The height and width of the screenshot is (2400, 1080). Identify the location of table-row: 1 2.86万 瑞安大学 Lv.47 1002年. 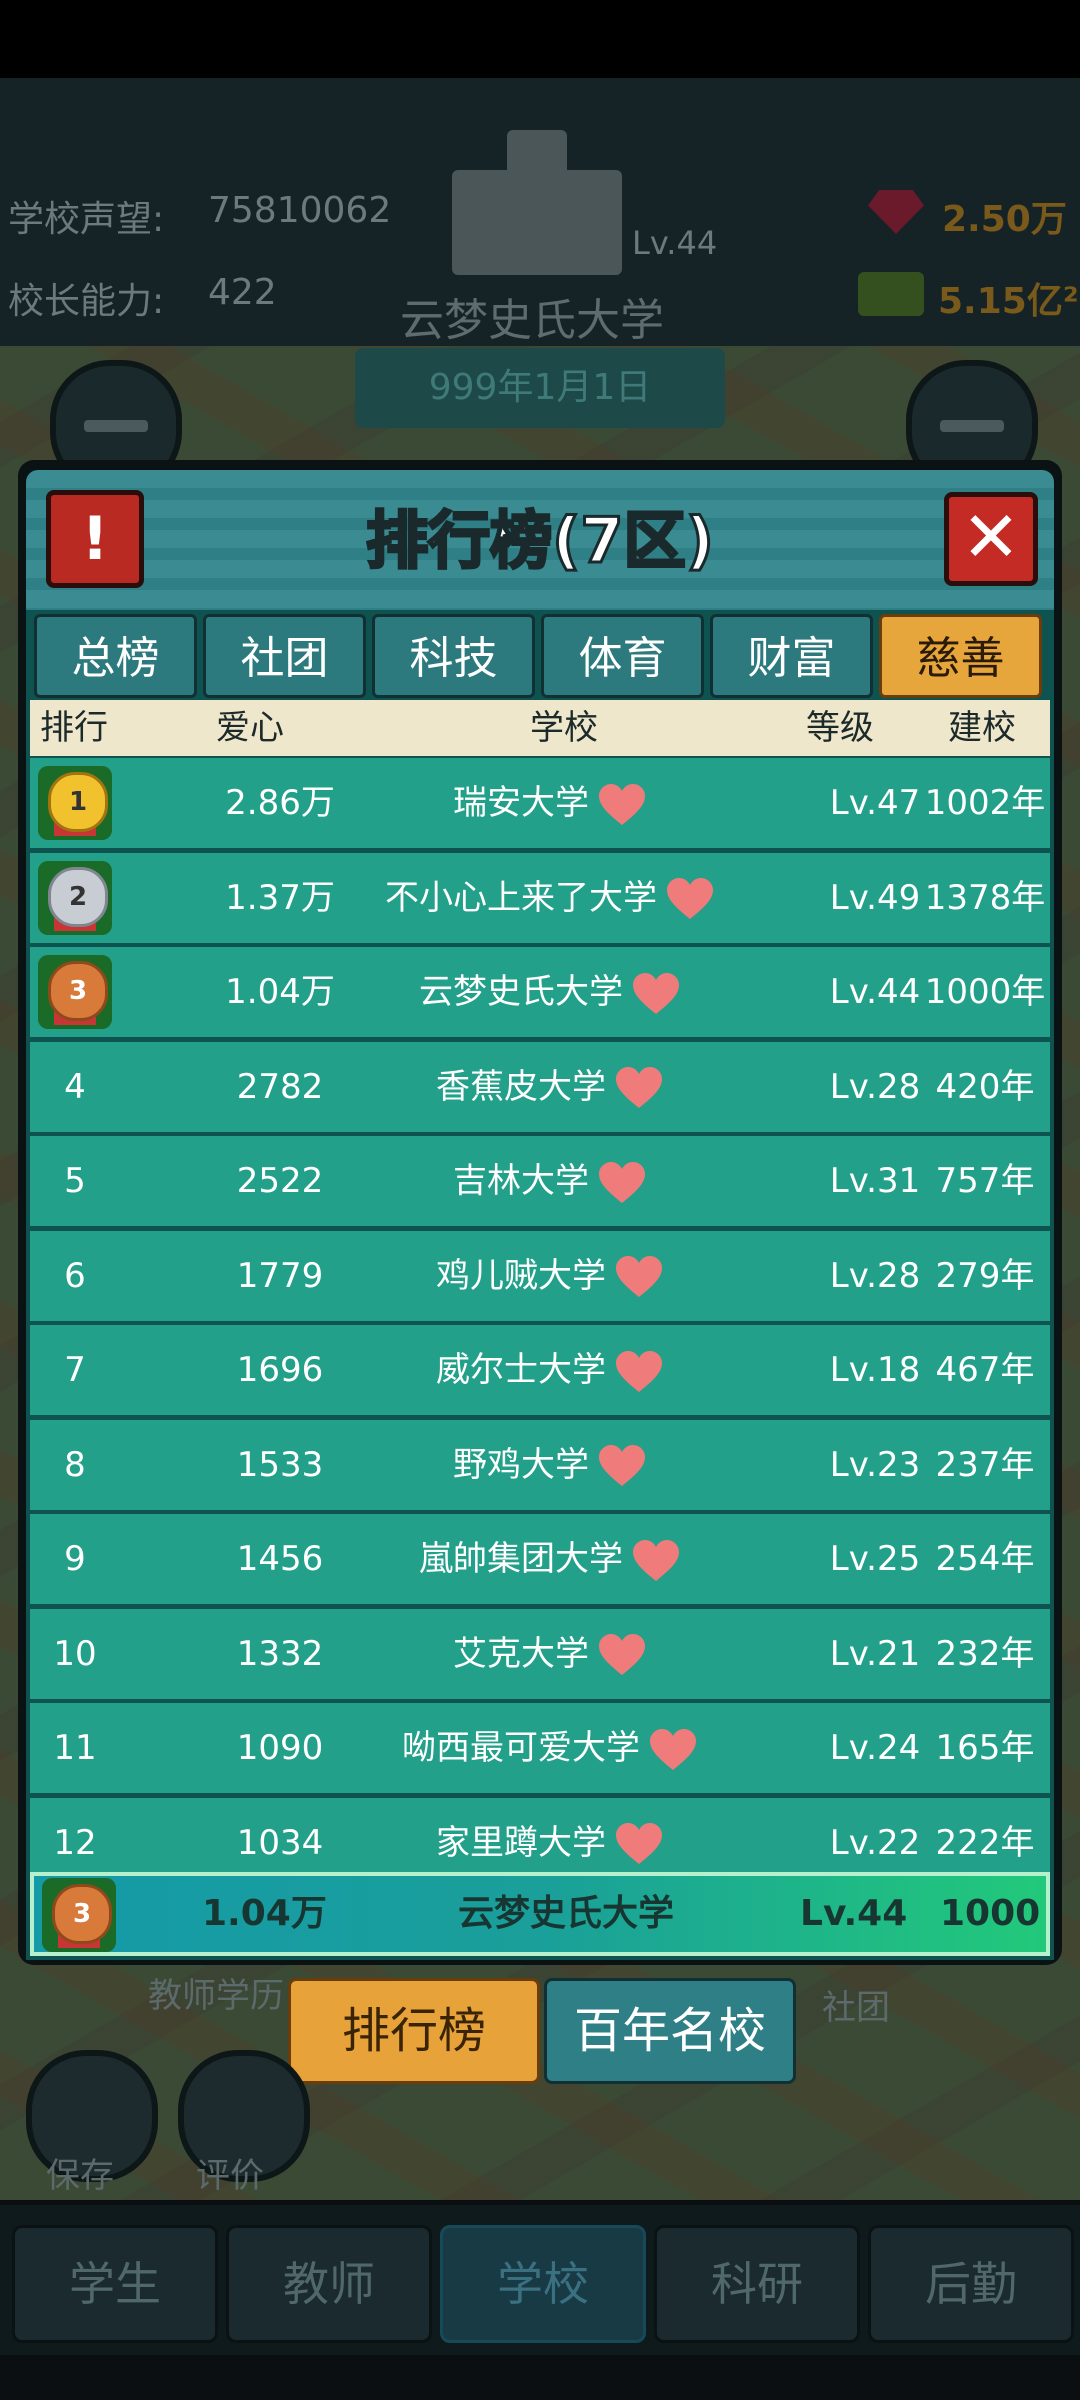
(540, 805).